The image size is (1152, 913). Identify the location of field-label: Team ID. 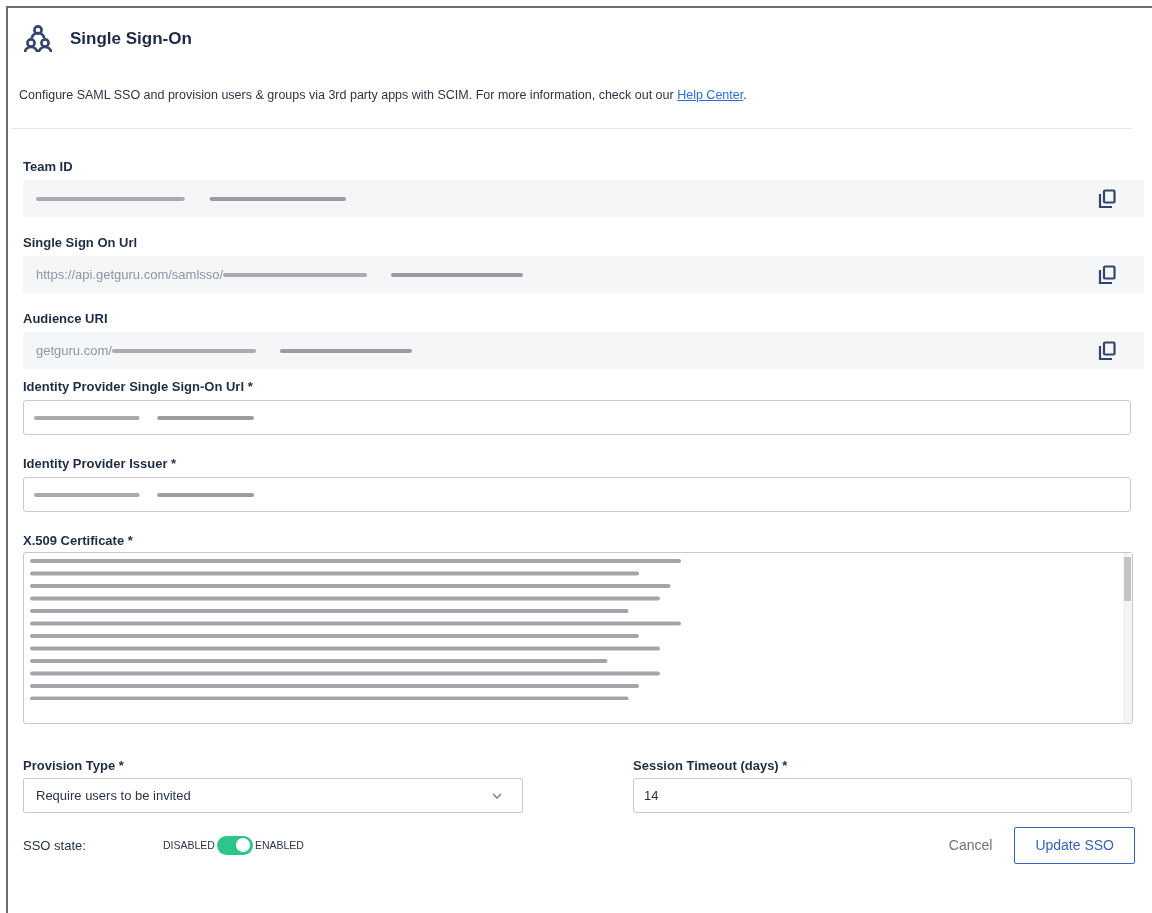
(48, 166).